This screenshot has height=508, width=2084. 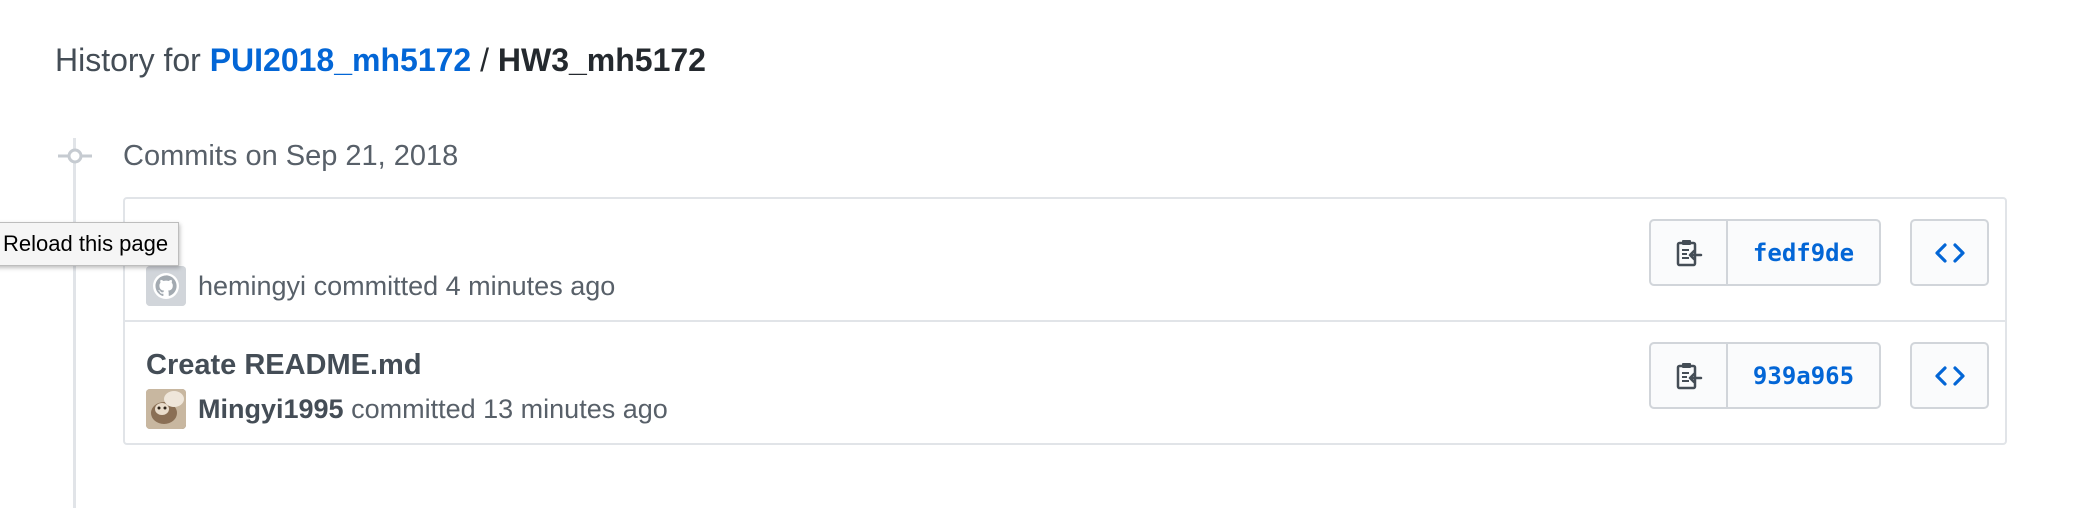 I want to click on commit-sha-link: fedf9de, so click(x=1803, y=252).